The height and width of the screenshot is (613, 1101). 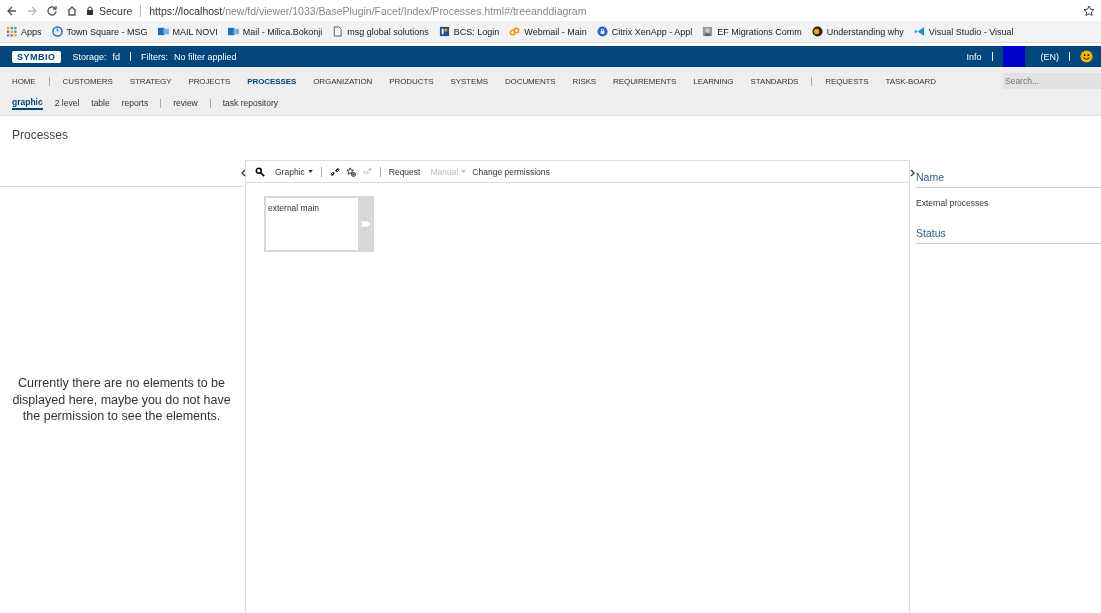 I want to click on collapse-right-icon, so click(x=912, y=173).